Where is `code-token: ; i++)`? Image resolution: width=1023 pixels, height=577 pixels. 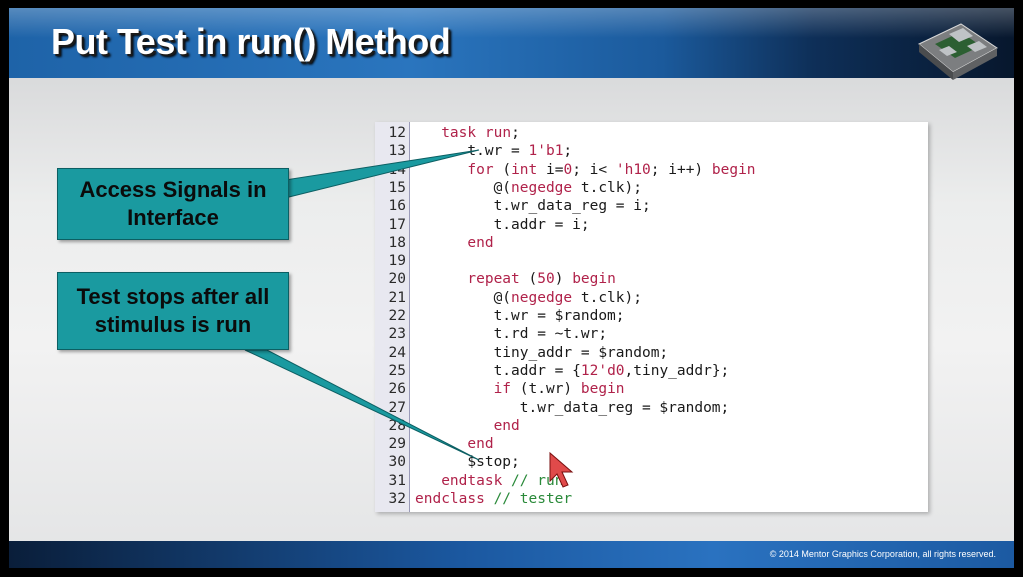
code-token: ; i++) is located at coordinates (681, 169).